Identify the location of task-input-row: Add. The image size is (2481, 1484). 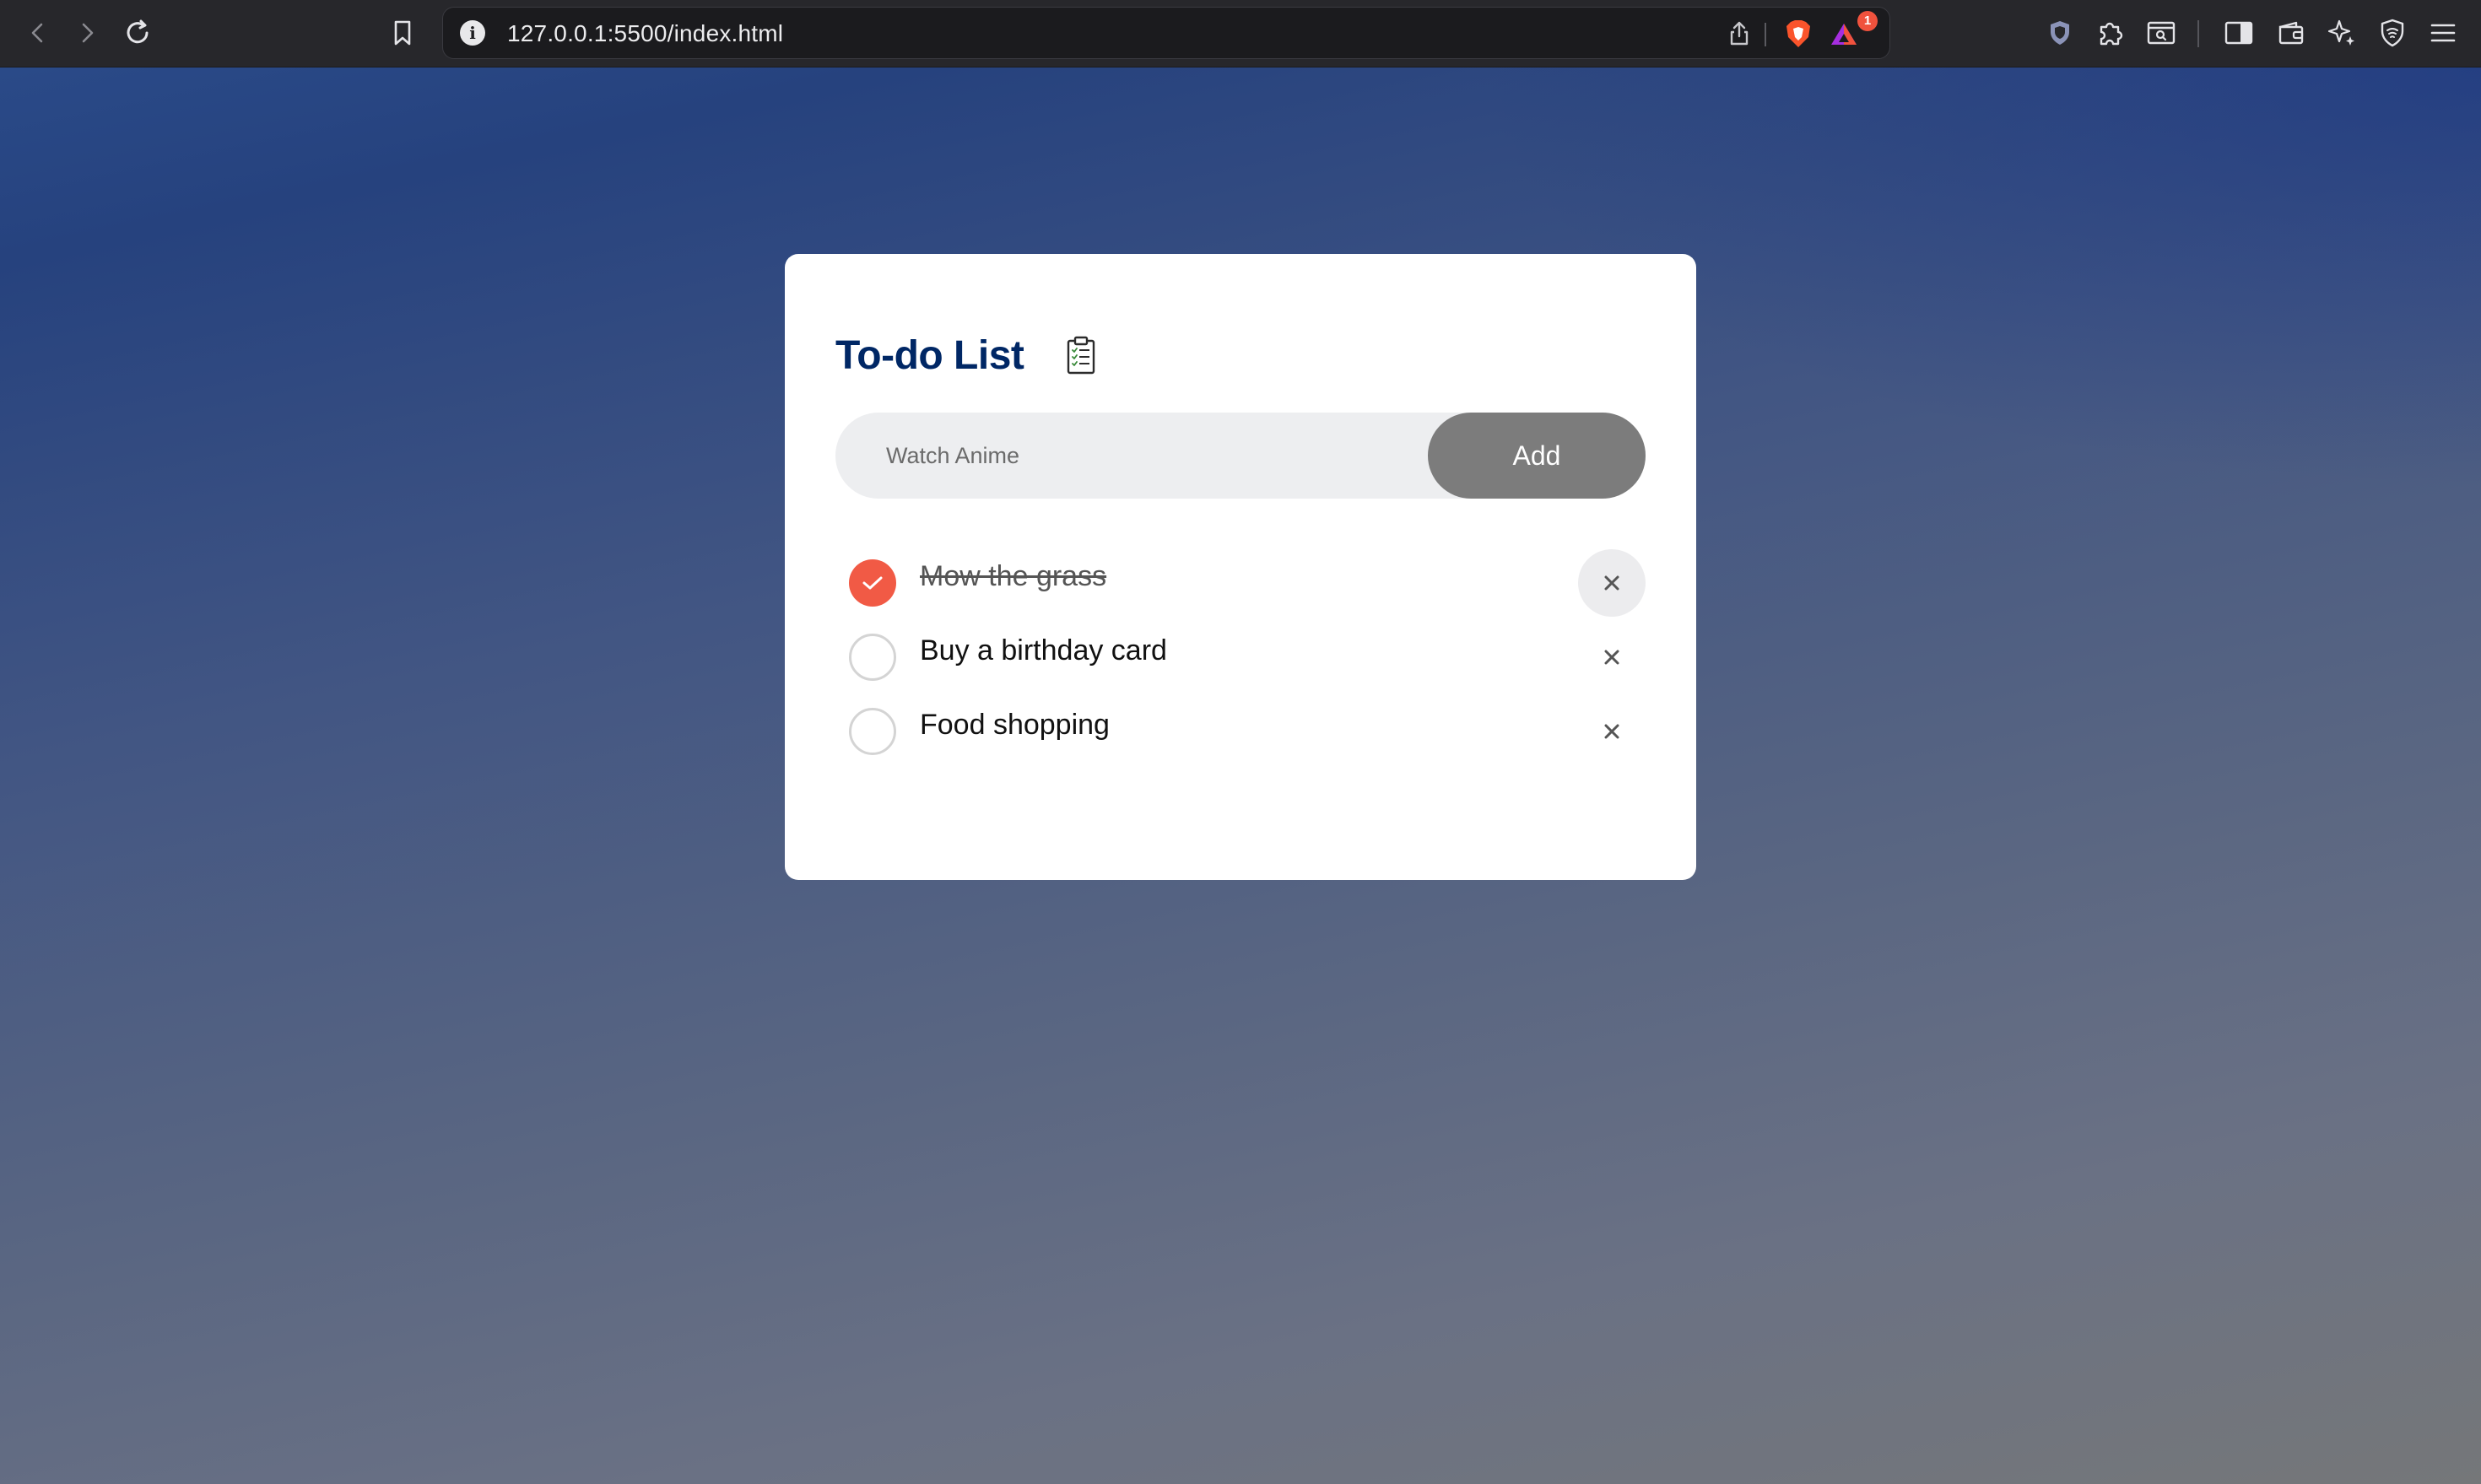
(1240, 456).